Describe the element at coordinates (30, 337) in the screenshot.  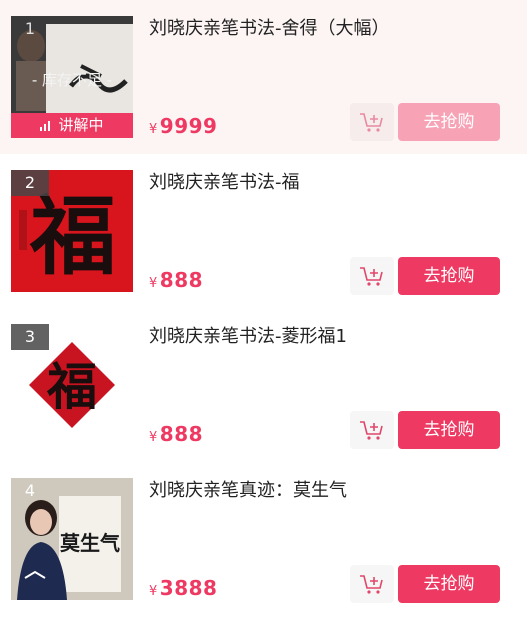
I see `rank-badge: 3` at that location.